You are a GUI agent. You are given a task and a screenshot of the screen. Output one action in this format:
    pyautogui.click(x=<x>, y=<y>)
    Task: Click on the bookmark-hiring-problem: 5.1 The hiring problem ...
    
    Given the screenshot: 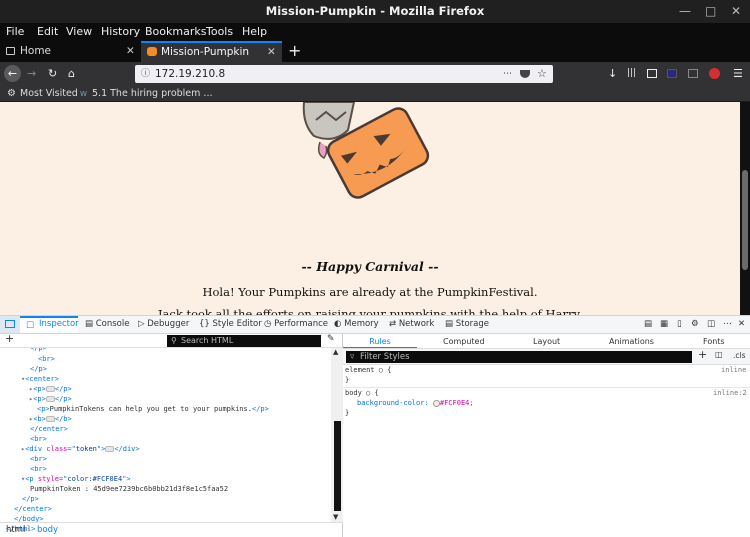 What is the action you would take?
    pyautogui.click(x=152, y=94)
    